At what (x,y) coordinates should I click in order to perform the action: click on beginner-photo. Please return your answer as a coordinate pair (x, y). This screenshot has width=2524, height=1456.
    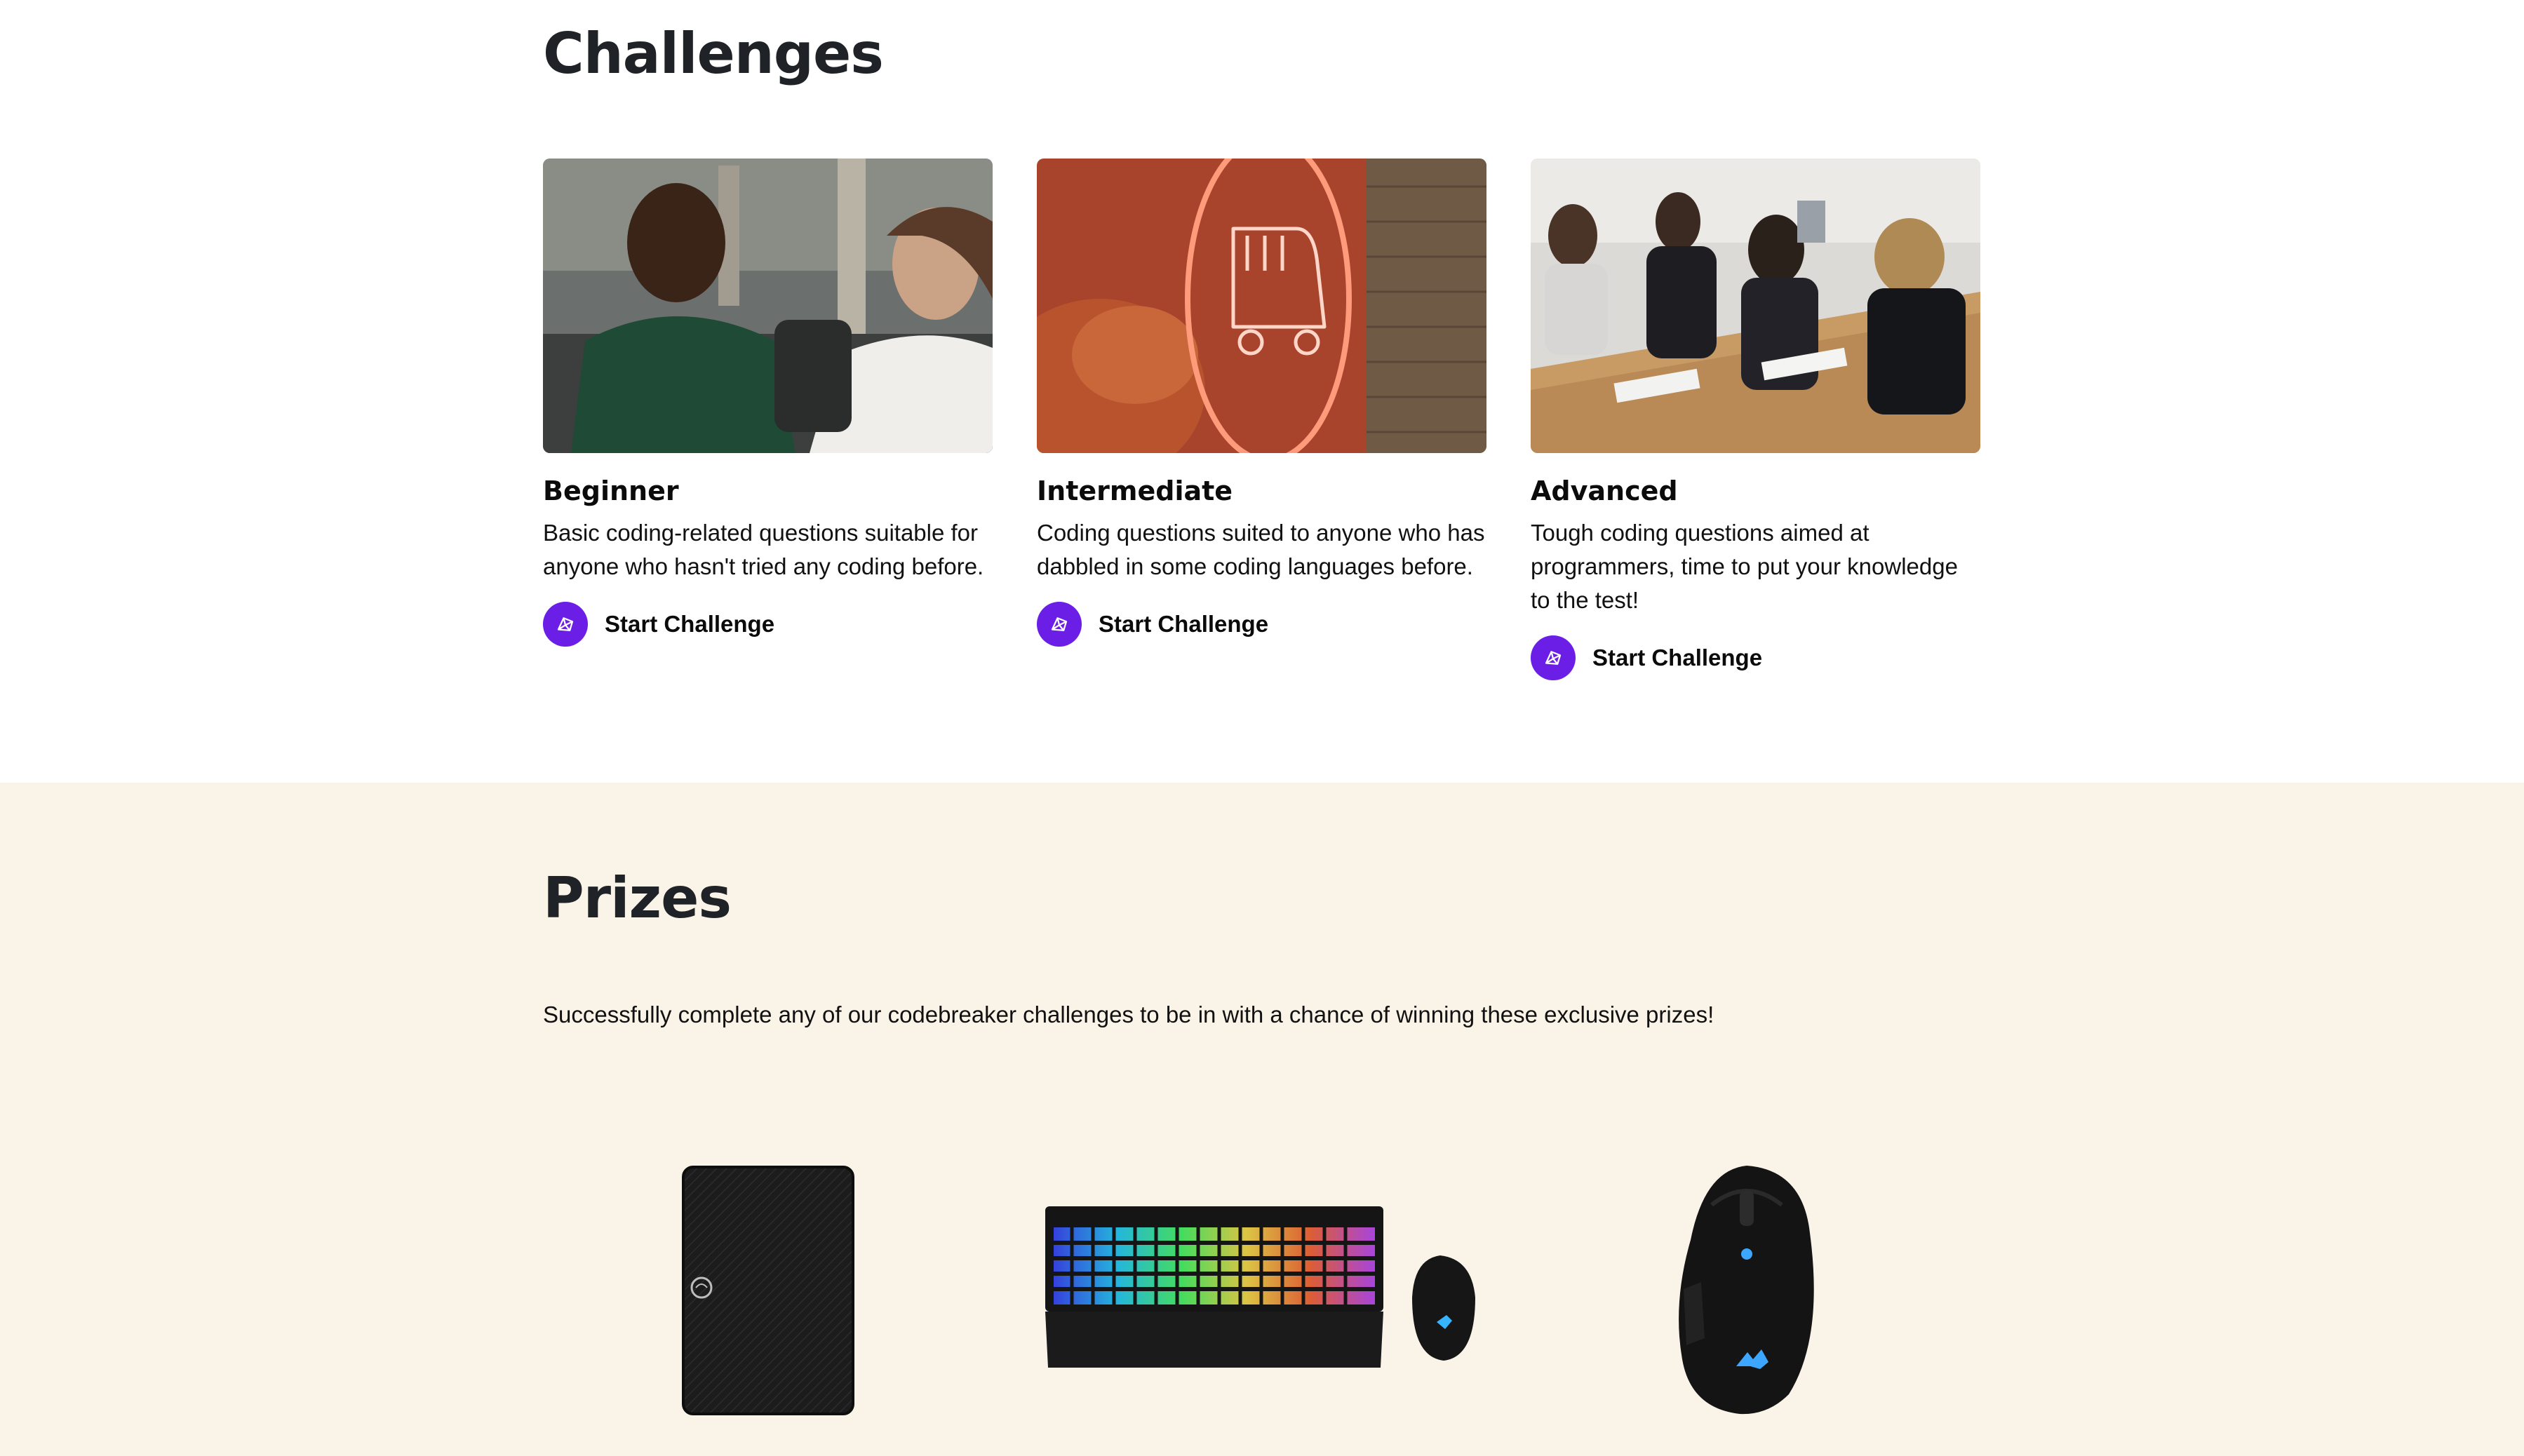
    Looking at the image, I should click on (768, 306).